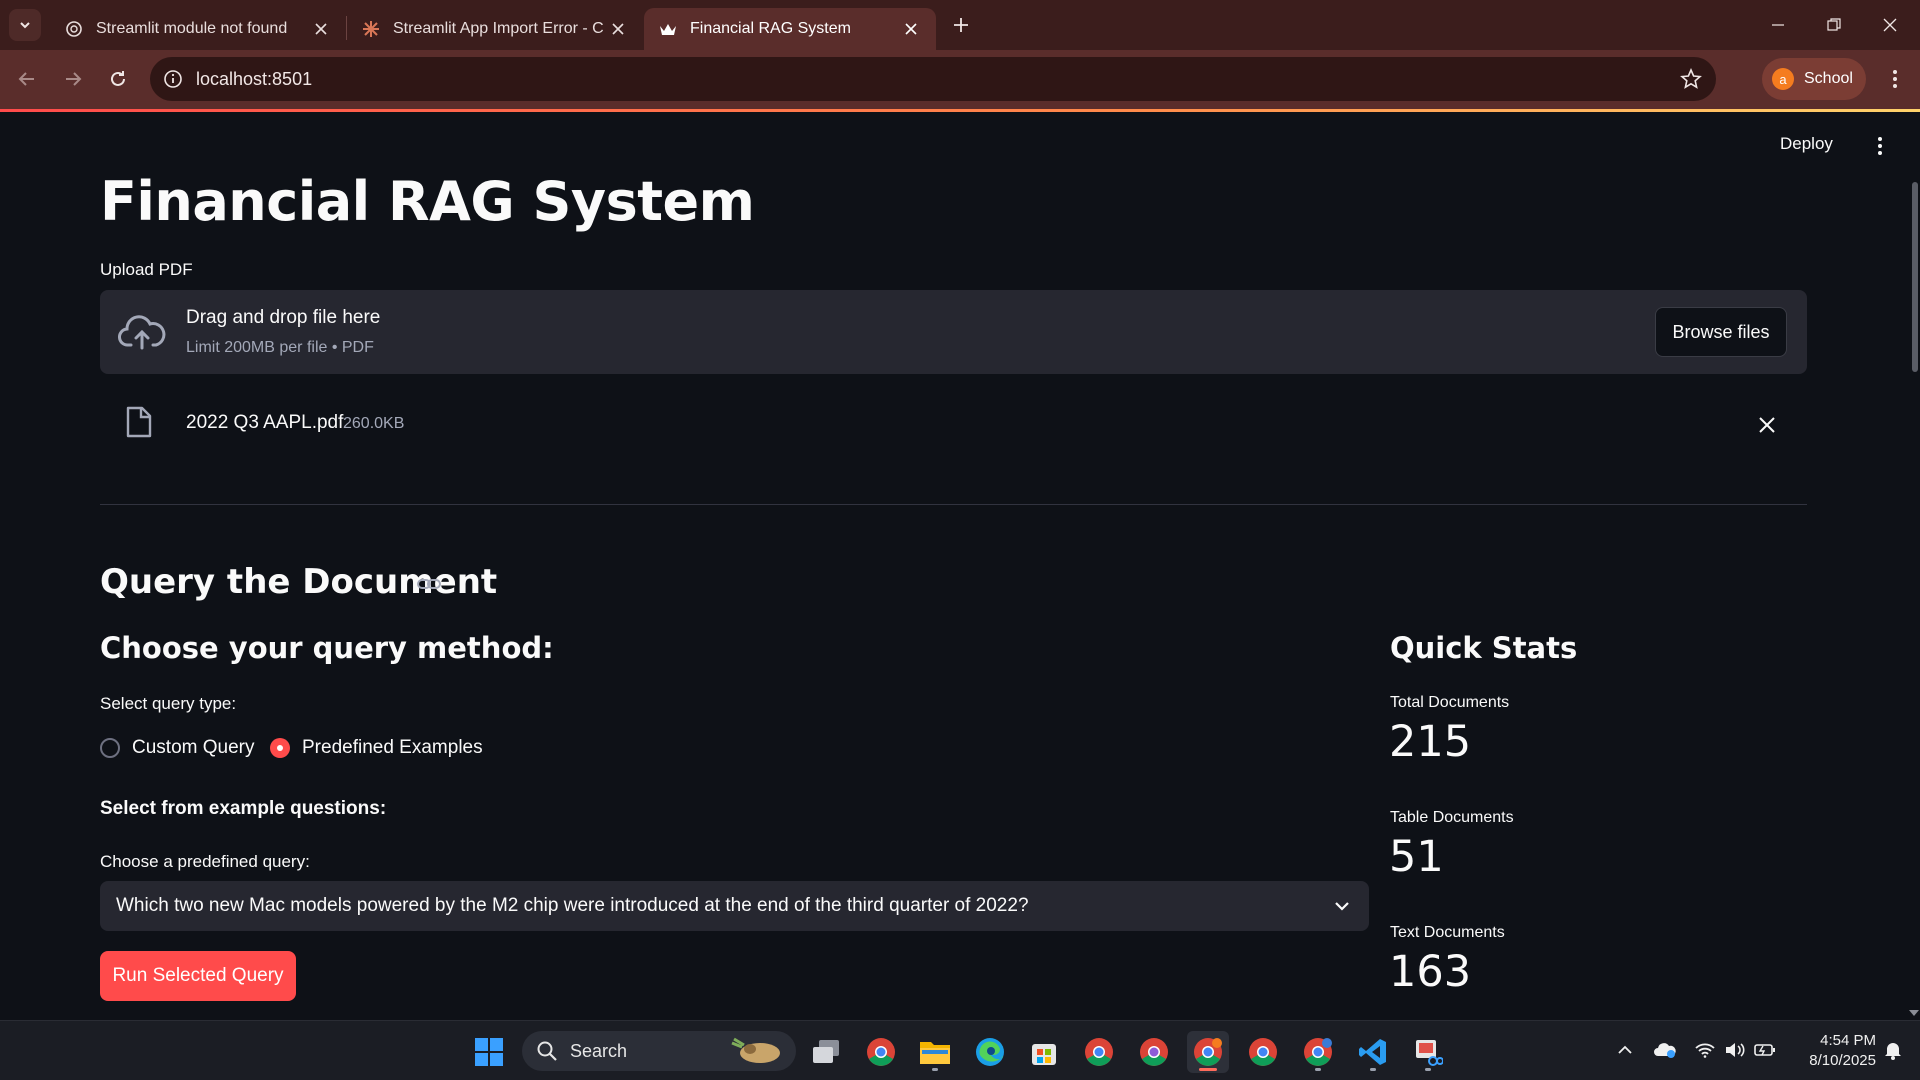 The image size is (1920, 1080). Describe the element at coordinates (371, 29) in the screenshot. I see `claude-icon` at that location.